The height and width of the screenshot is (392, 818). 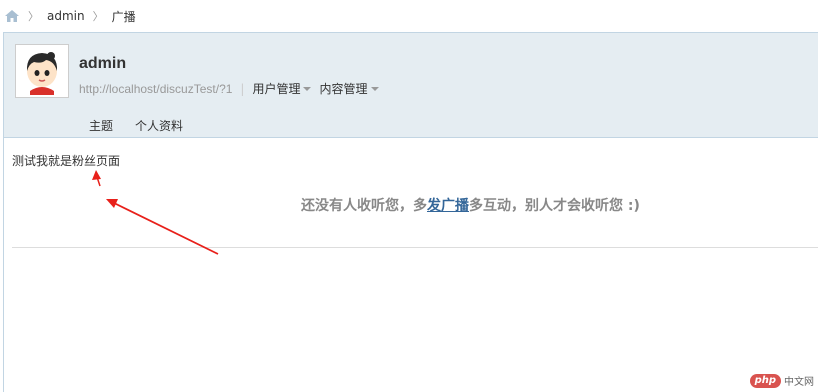 What do you see at coordinates (101, 125) in the screenshot?
I see `tab-topics: 主题` at bounding box center [101, 125].